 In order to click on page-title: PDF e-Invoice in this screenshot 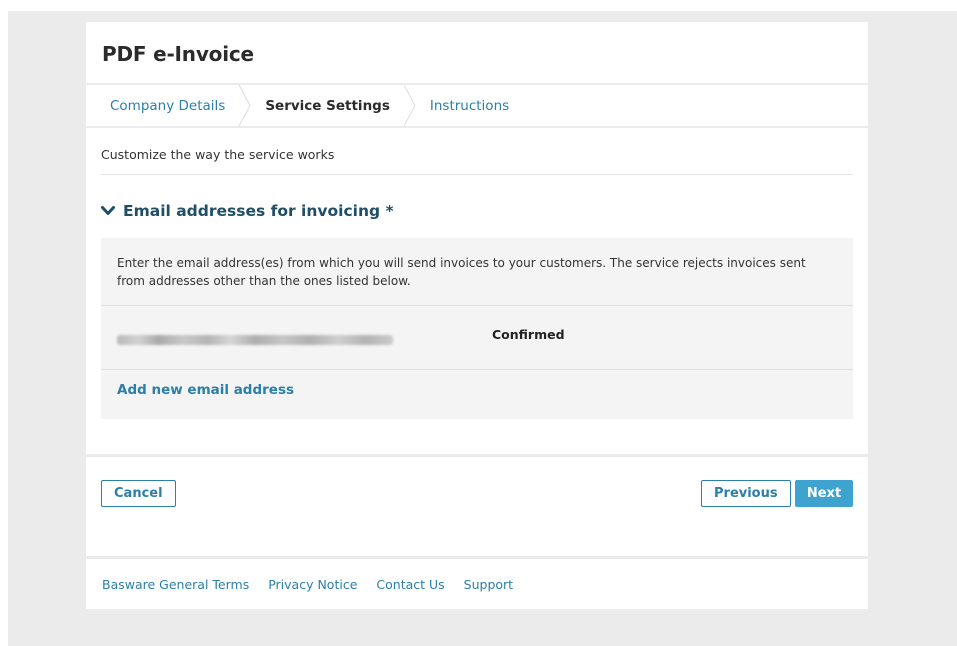, I will do `click(178, 54)`.